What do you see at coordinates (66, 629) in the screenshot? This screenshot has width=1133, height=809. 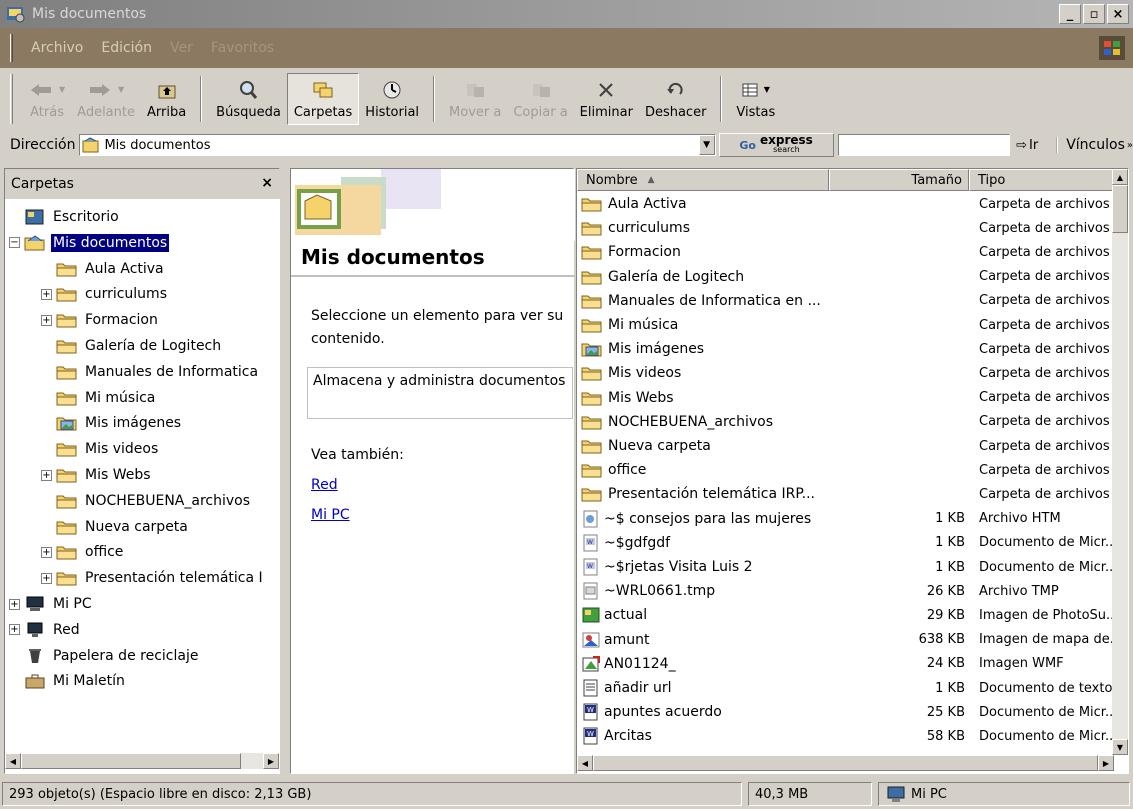 I see `tree-item-label: Red` at bounding box center [66, 629].